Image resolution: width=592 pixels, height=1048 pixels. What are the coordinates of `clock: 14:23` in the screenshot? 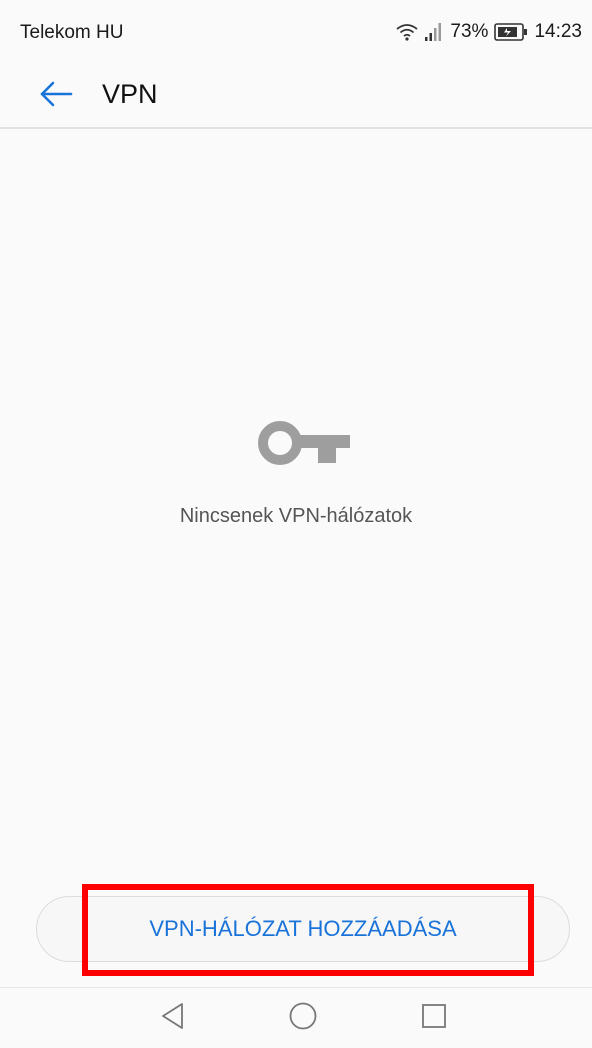 It's located at (558, 31).